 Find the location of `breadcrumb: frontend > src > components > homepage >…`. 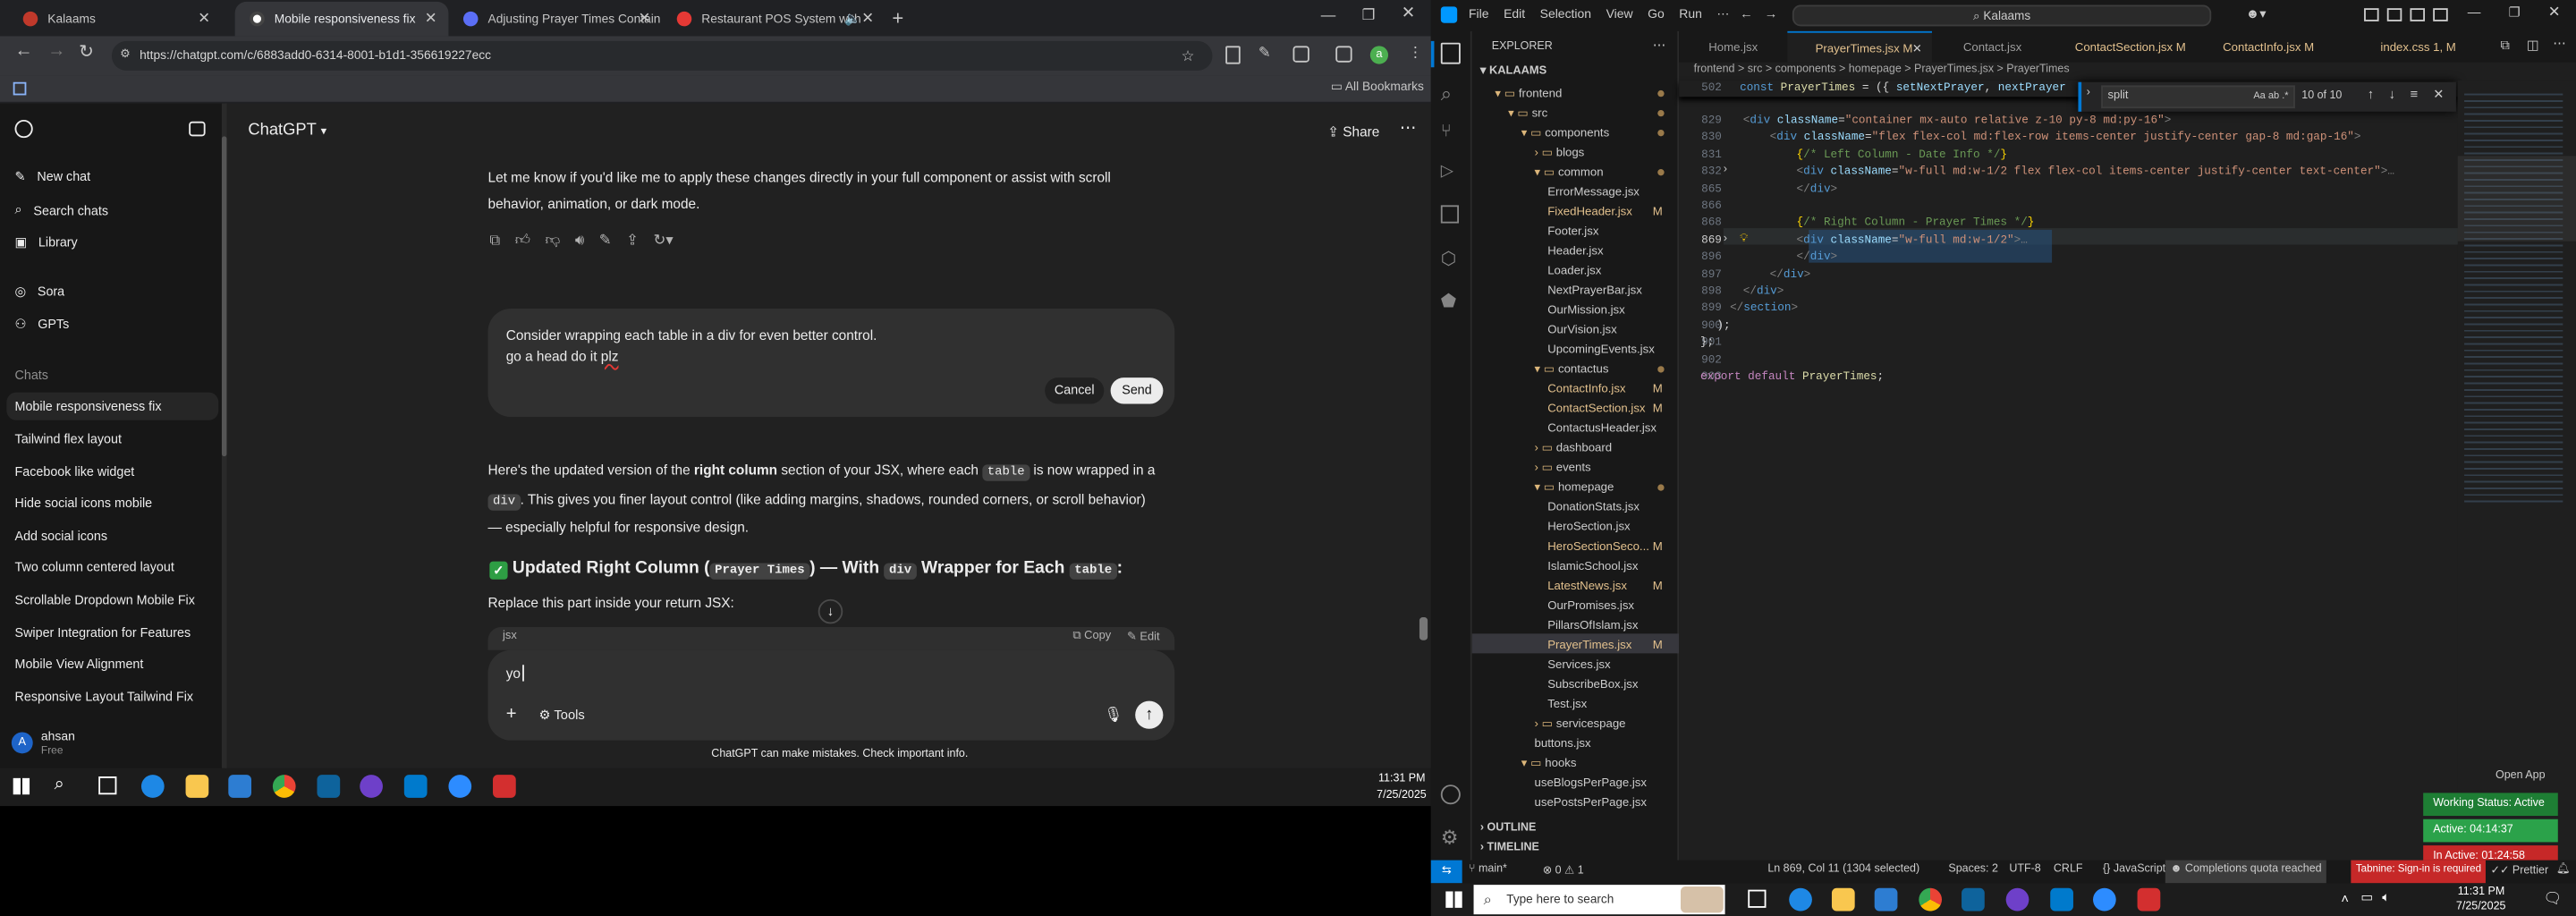

breadcrumb: frontend > src > components > homepage >… is located at coordinates (1882, 70).